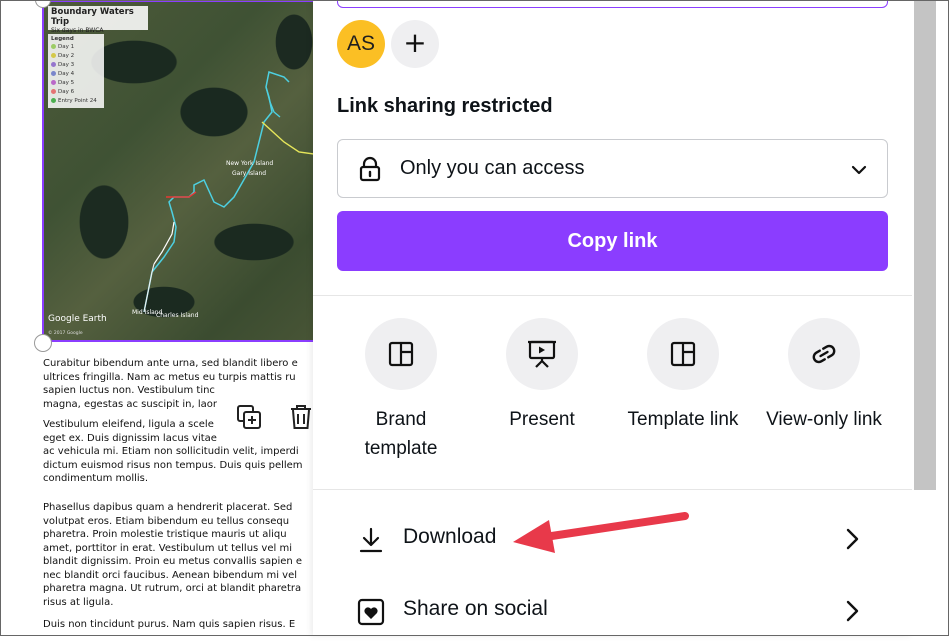 The width and height of the screenshot is (949, 642). Describe the element at coordinates (147, 312) in the screenshot. I see `map-place-label: Mid Island` at that location.